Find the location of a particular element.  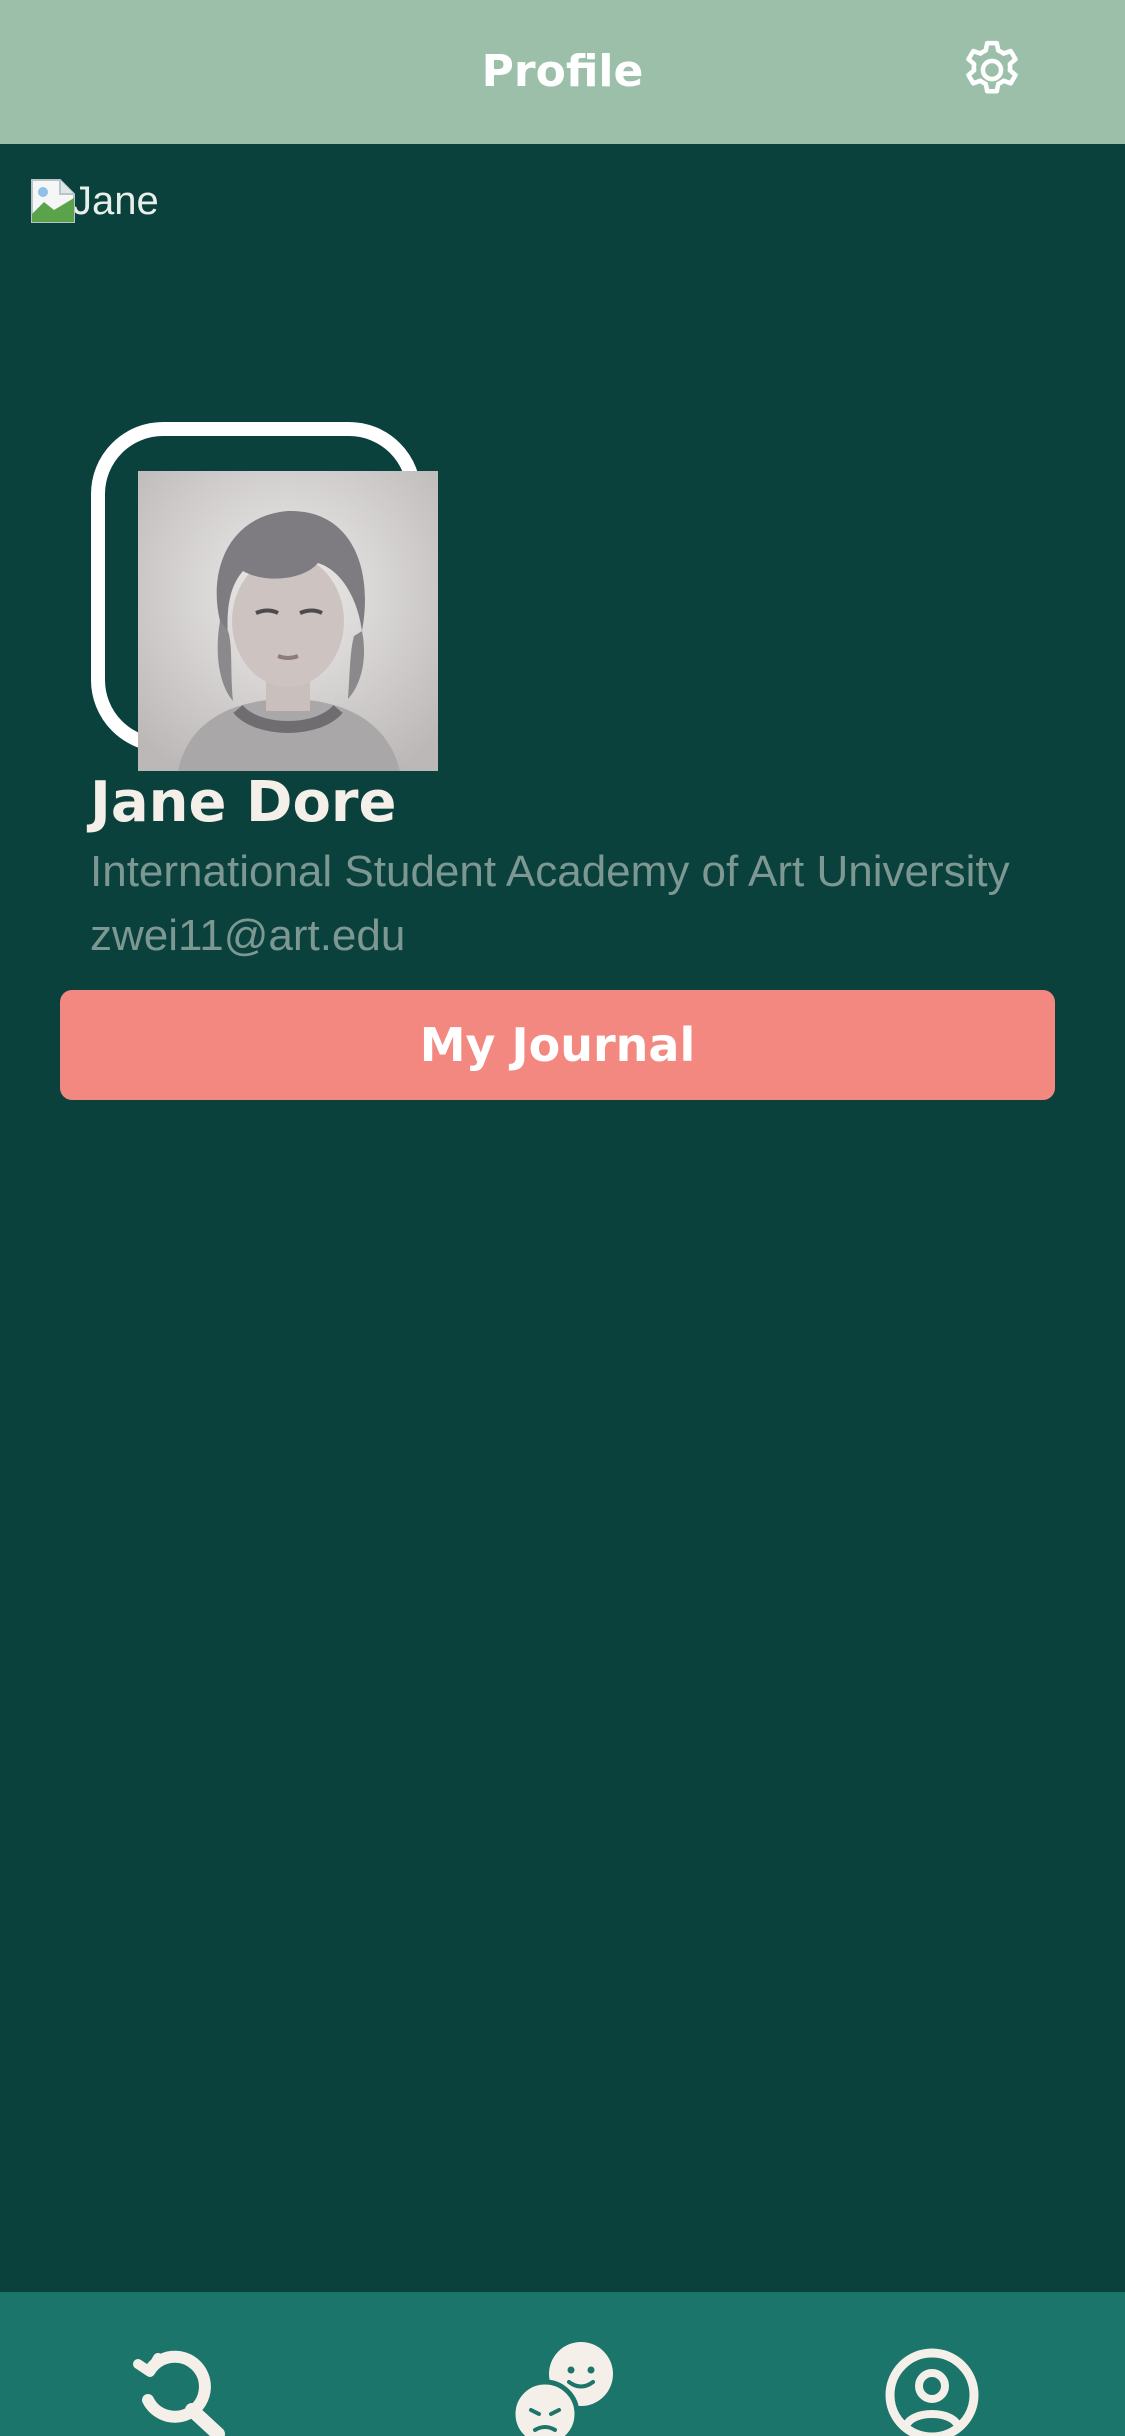

app-header: Profile is located at coordinates (562, 72).